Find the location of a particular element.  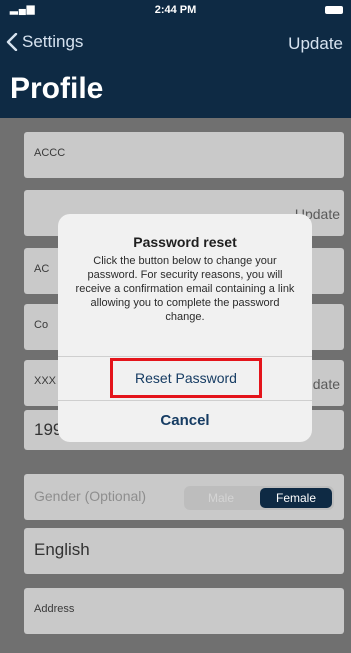

battery-icon is located at coordinates (334, 10).